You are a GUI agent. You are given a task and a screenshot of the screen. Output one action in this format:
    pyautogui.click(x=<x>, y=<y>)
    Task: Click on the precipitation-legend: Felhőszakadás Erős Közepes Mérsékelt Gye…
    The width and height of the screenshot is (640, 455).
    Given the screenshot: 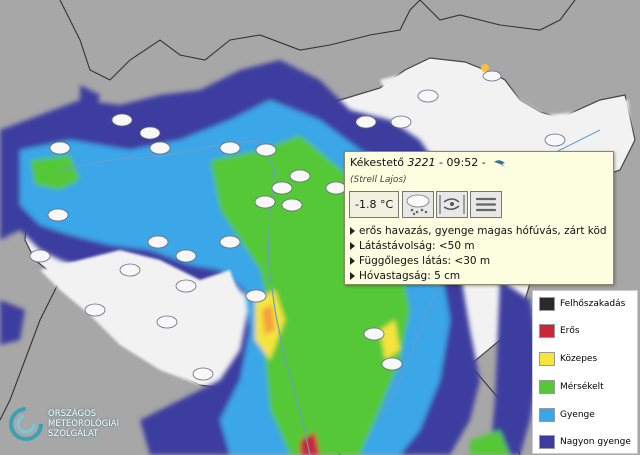 What is the action you would take?
    pyautogui.click(x=585, y=372)
    